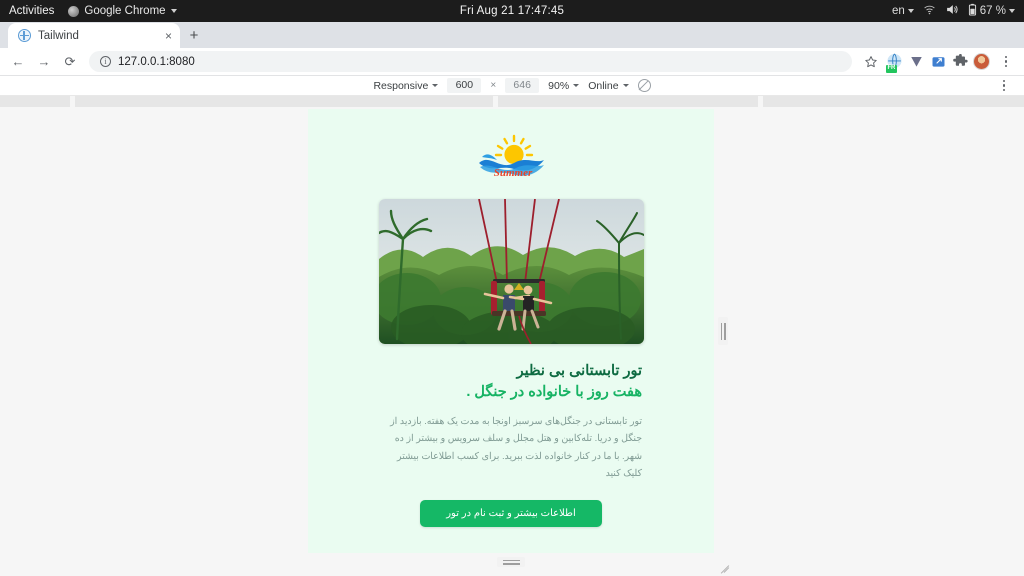 This screenshot has width=1024, height=576. I want to click on viewport-resize-handle-bottom, so click(511, 562).